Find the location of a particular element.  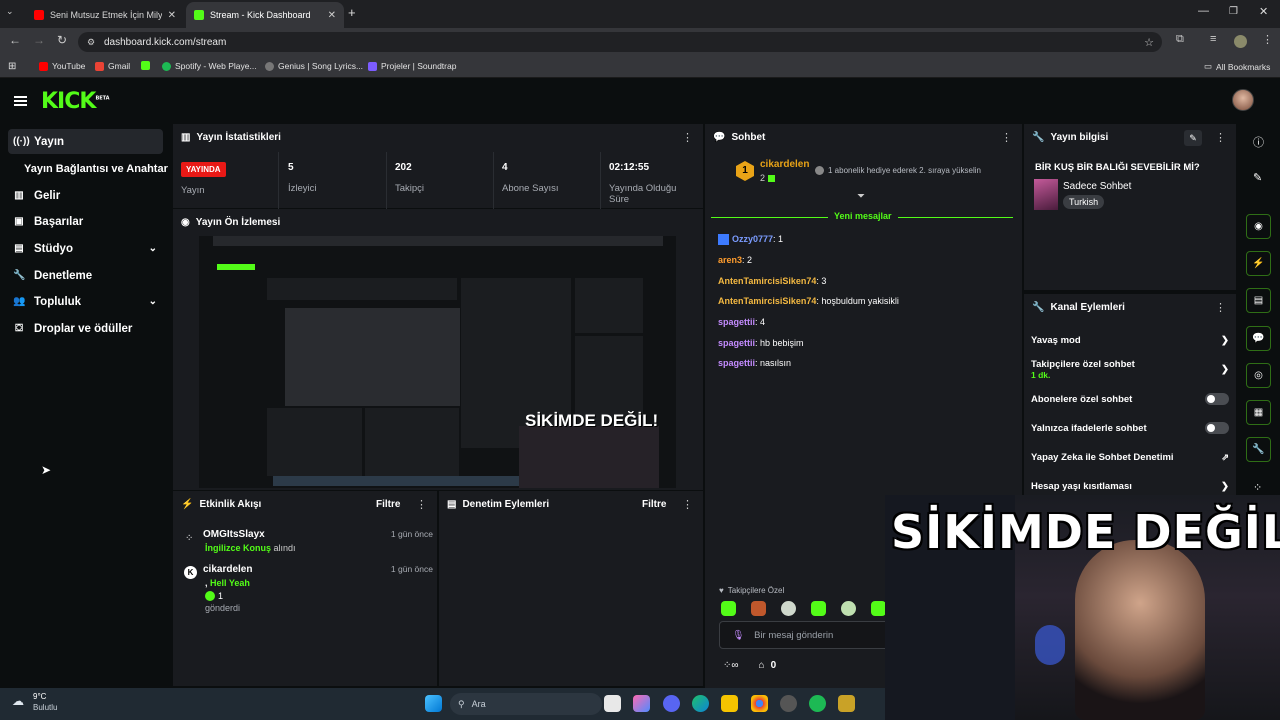

ai-moderation-row: Yapay Zeka ile Sohbet Denetimi ⇗ is located at coordinates (1130, 457).